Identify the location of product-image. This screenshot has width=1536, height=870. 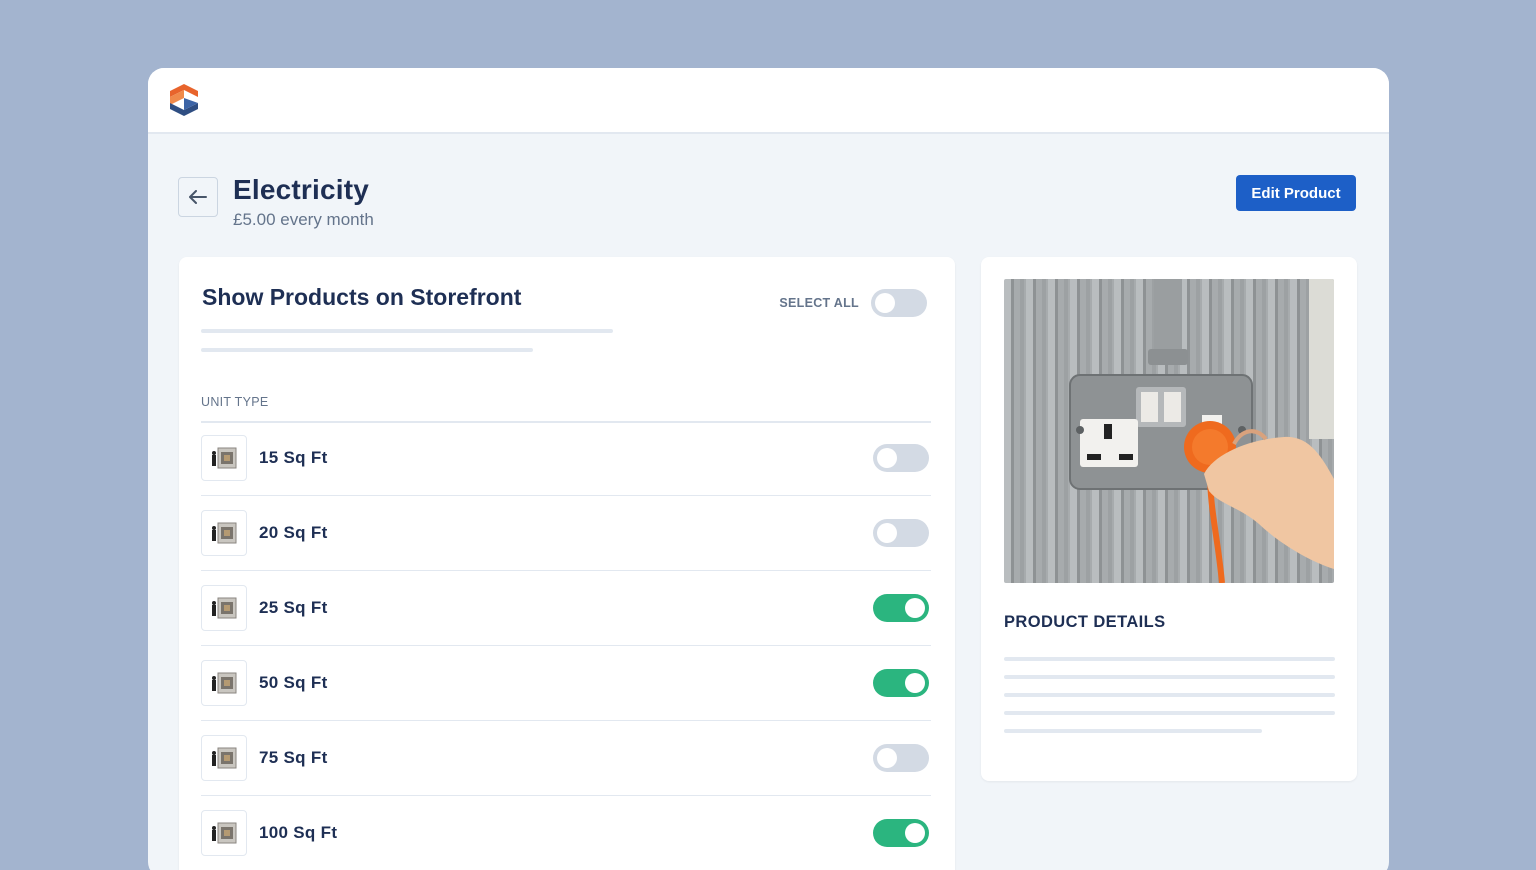
(1169, 431).